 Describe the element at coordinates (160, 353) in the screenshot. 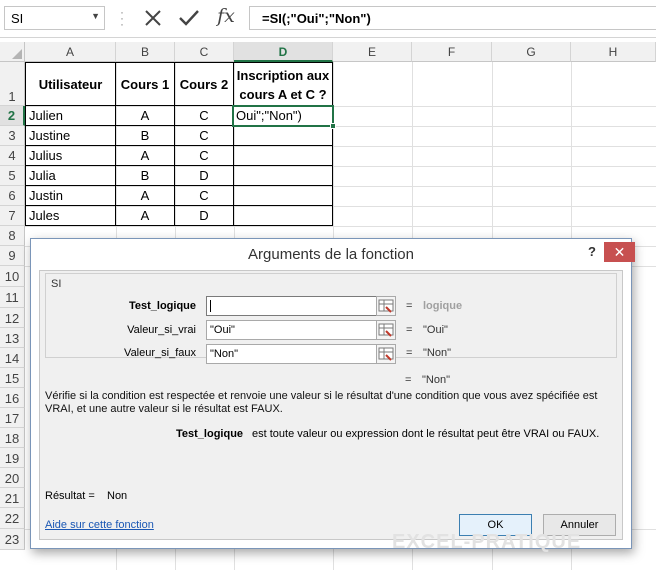

I see `arg-label-valeur-si-faux: Valeur_si_faux` at that location.